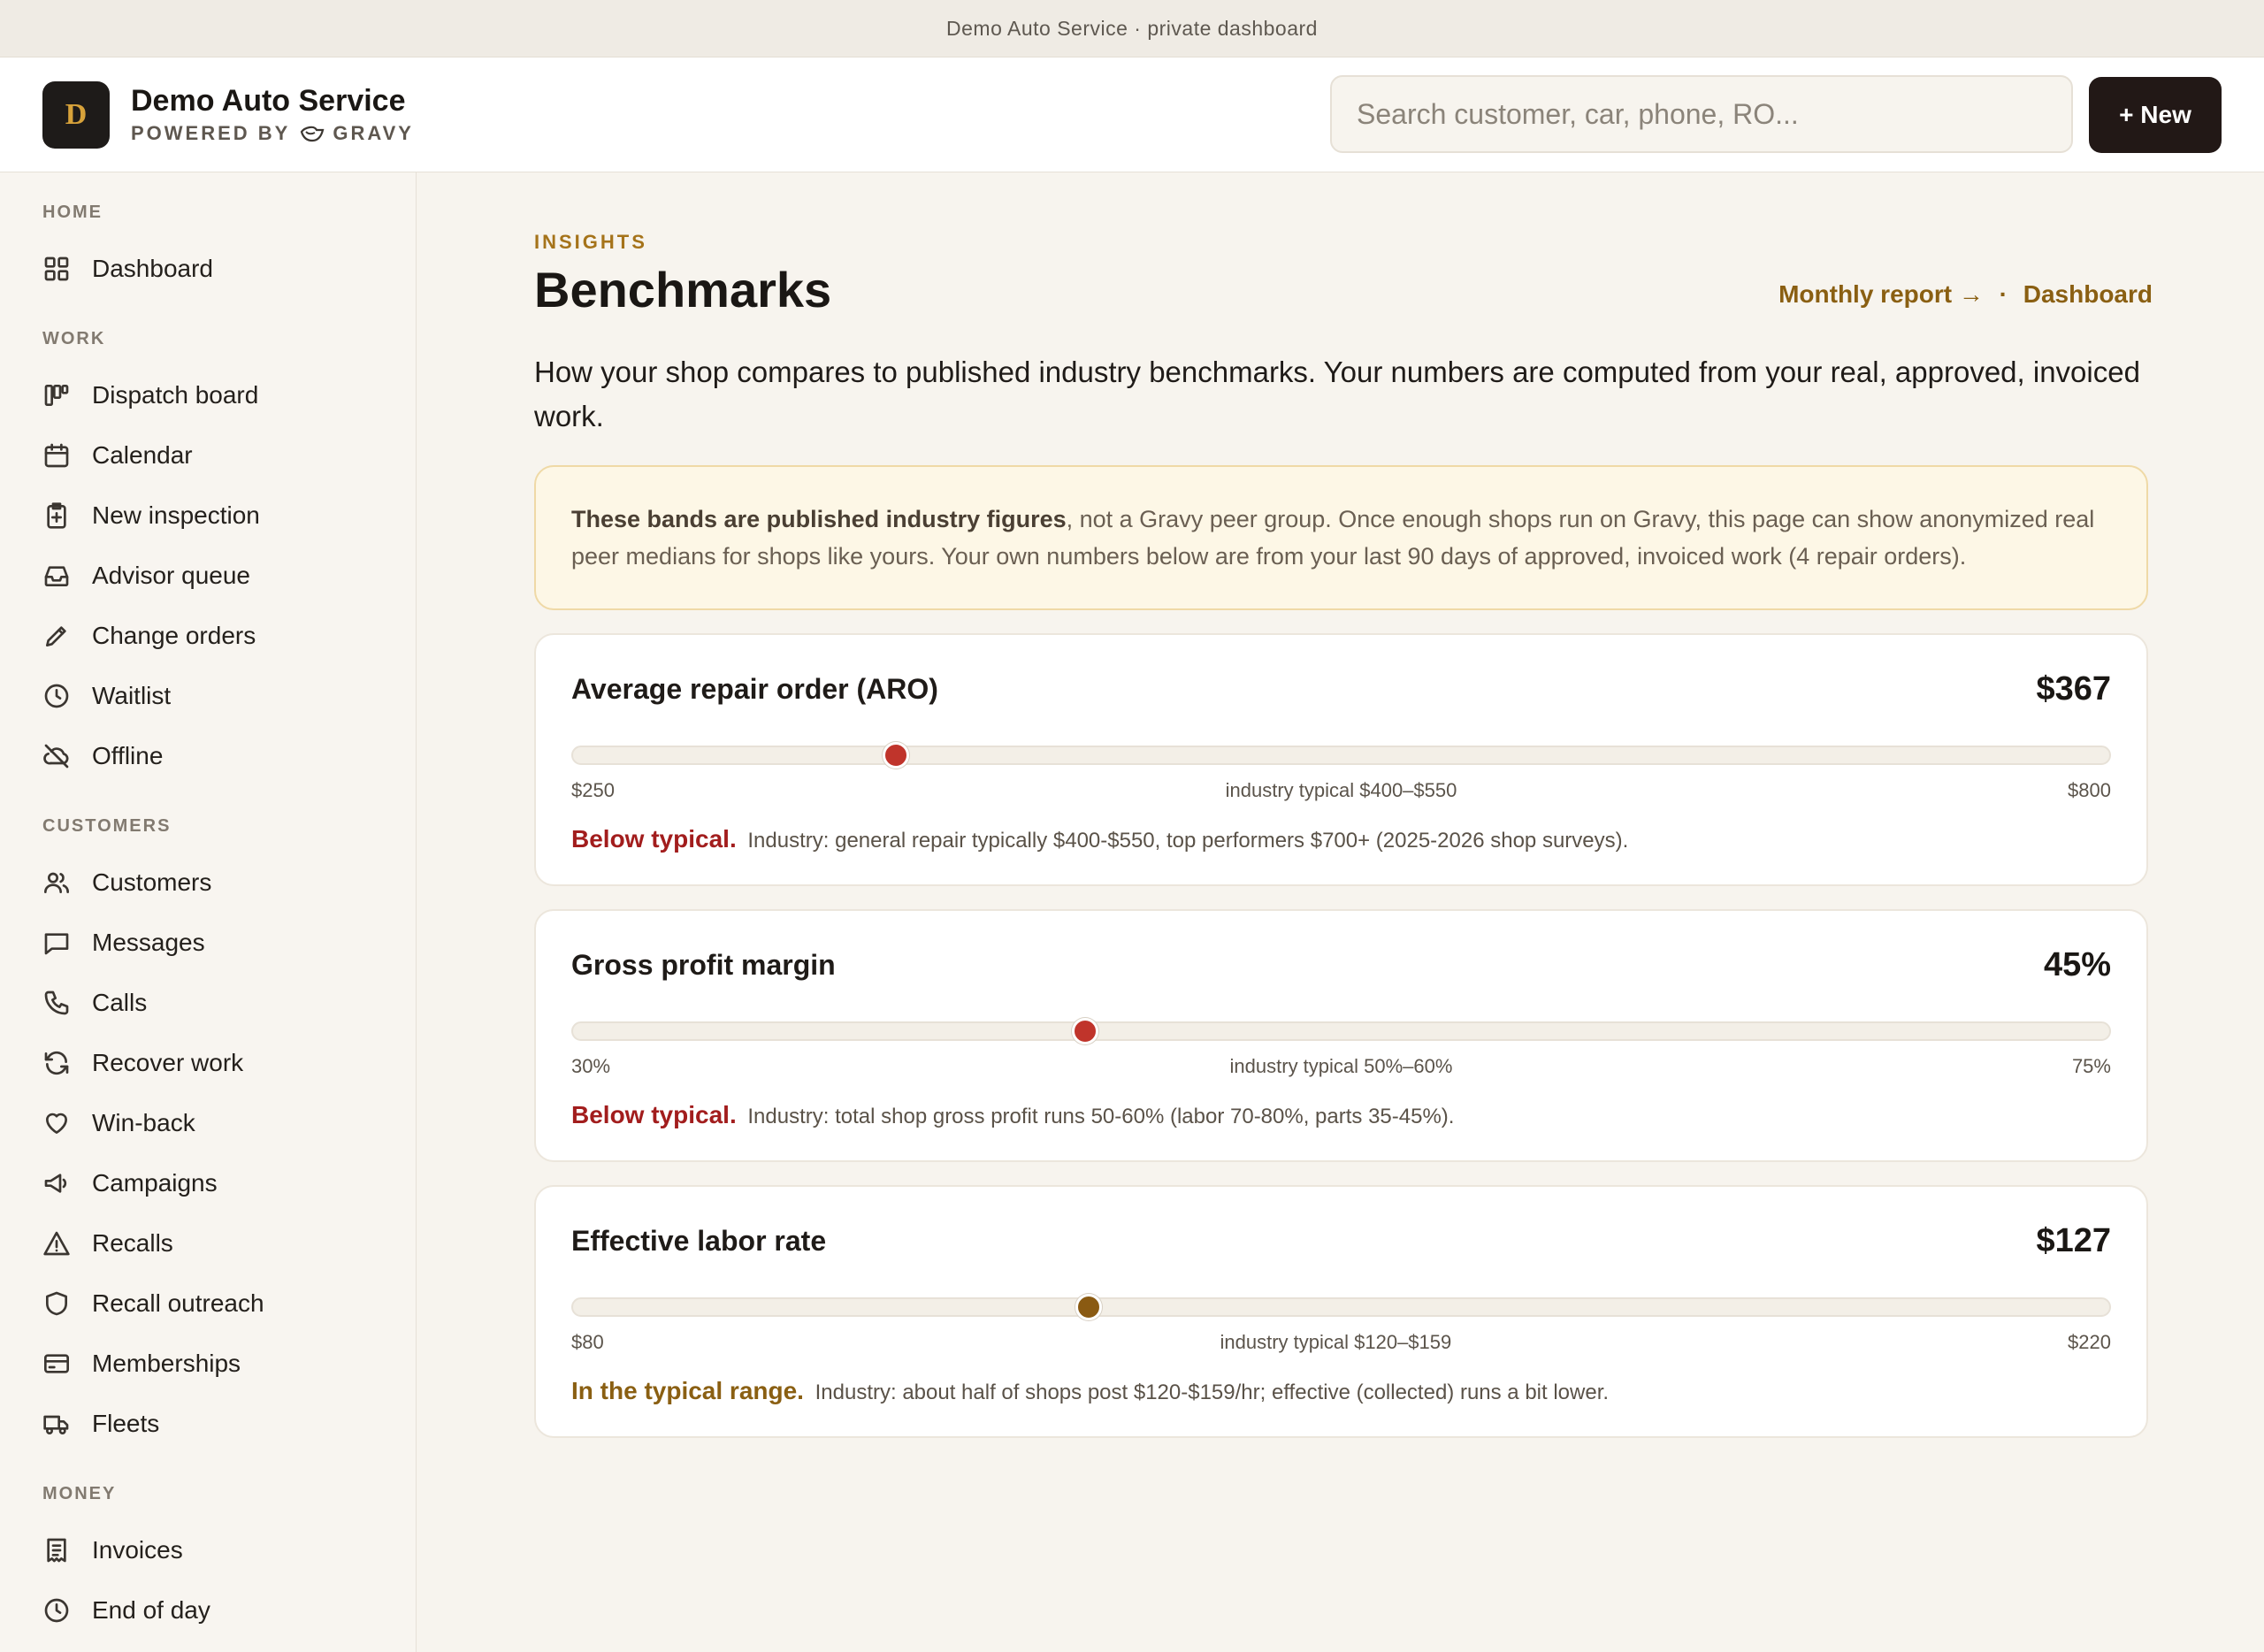 Image resolution: width=2264 pixels, height=1652 pixels. I want to click on card-title: Effective labor rate, so click(699, 1241).